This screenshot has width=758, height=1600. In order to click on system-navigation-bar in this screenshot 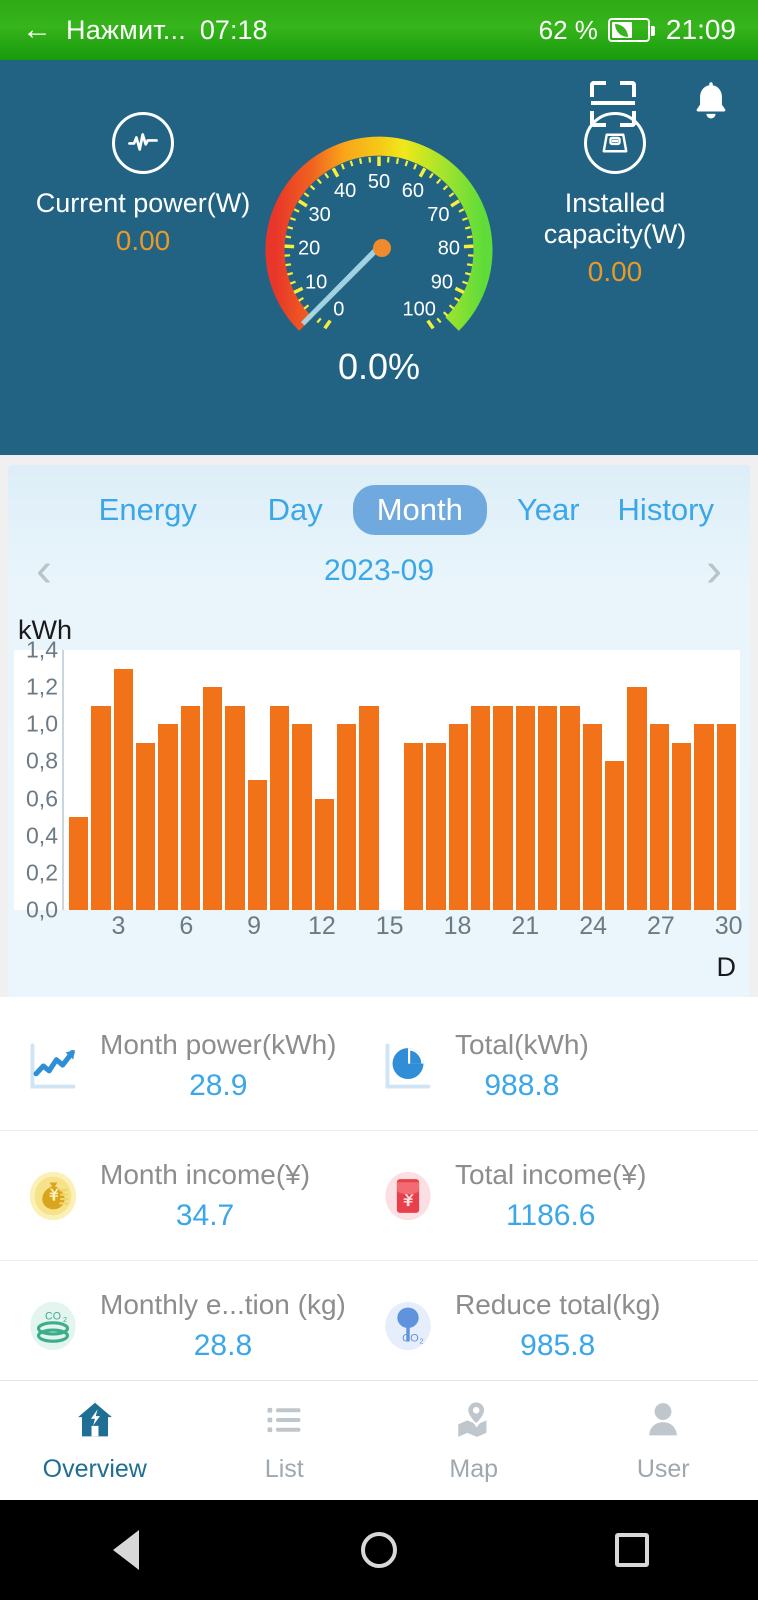, I will do `click(379, 1550)`.